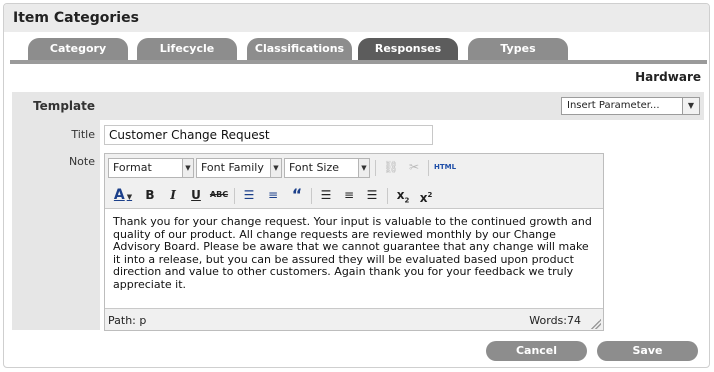 The image size is (714, 372). What do you see at coordinates (150, 195) in the screenshot?
I see `bold-icon: B` at bounding box center [150, 195].